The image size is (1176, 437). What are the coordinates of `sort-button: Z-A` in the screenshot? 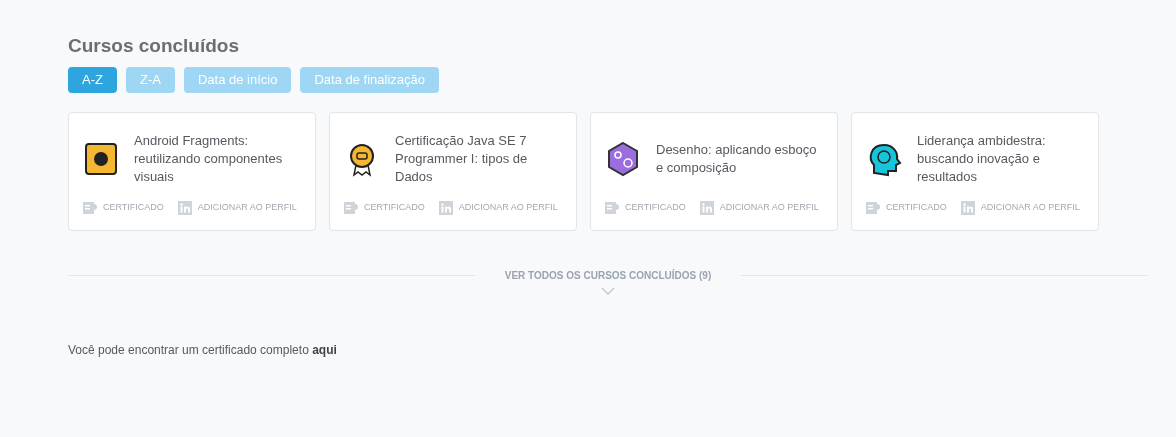 It's located at (150, 80).